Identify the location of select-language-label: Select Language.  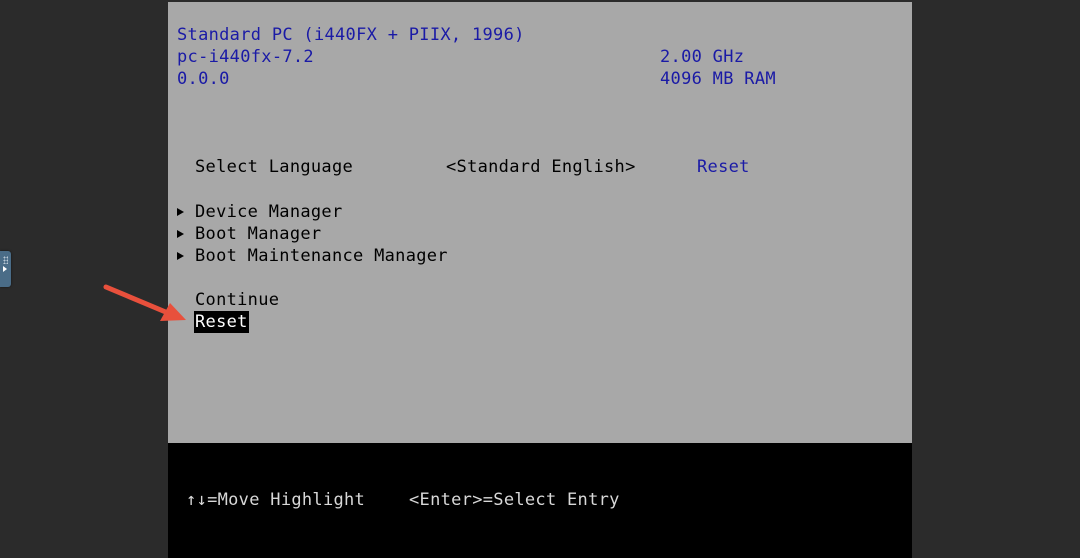
(274, 167).